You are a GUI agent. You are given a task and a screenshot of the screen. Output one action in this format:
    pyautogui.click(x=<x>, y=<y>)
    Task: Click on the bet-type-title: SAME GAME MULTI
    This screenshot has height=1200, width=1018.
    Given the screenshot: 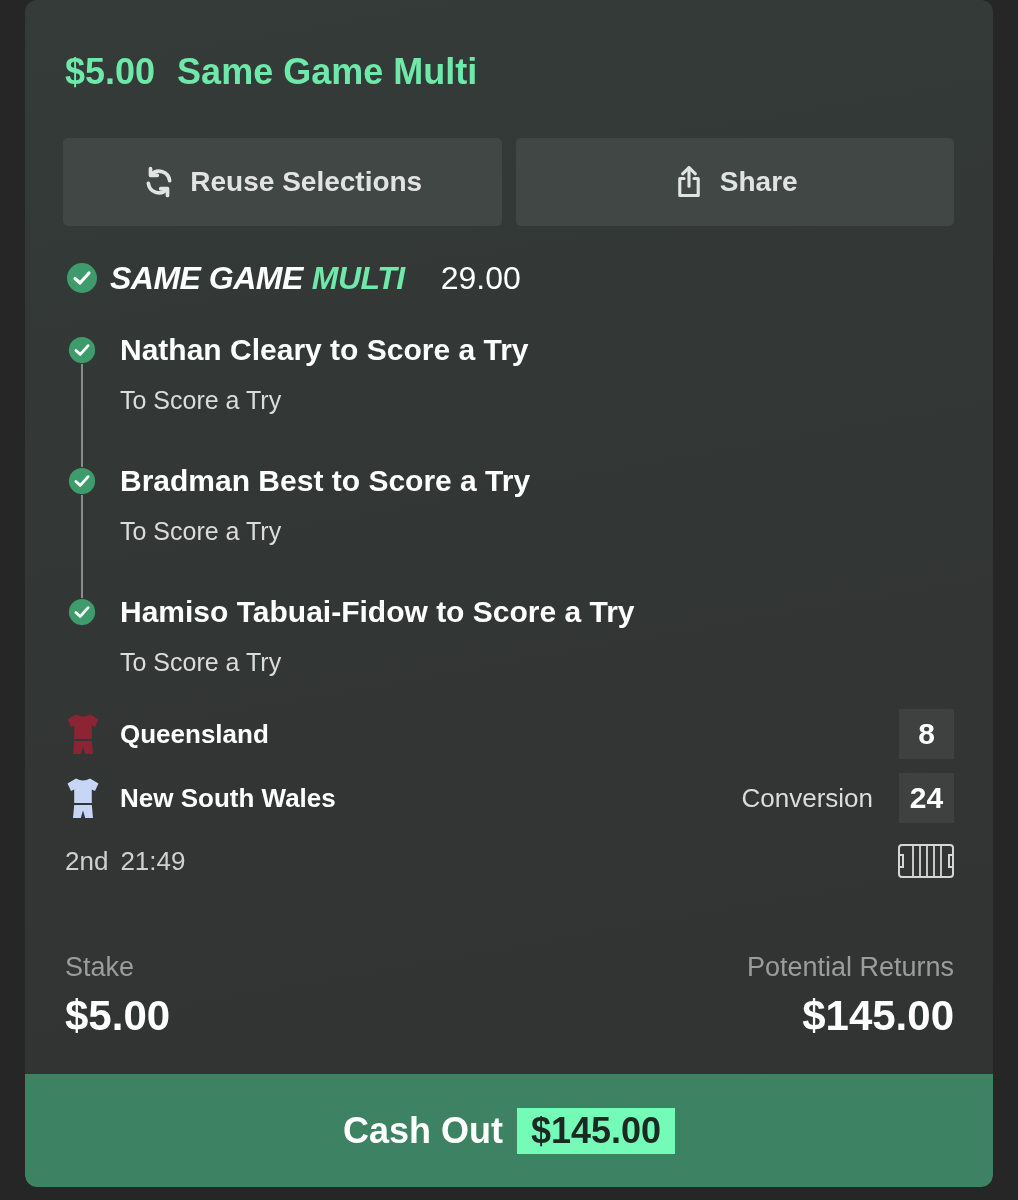 What is the action you would take?
    pyautogui.click(x=257, y=278)
    